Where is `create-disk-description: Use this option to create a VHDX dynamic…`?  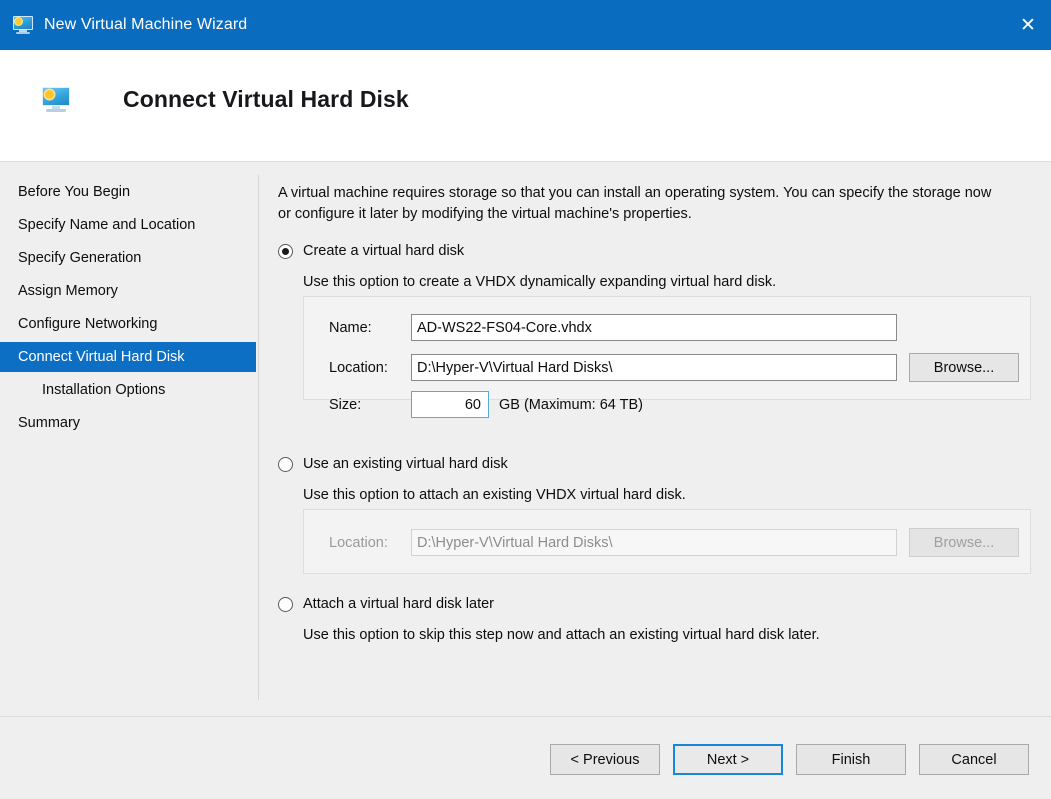 create-disk-description: Use this option to create a VHDX dynamic… is located at coordinates (540, 282).